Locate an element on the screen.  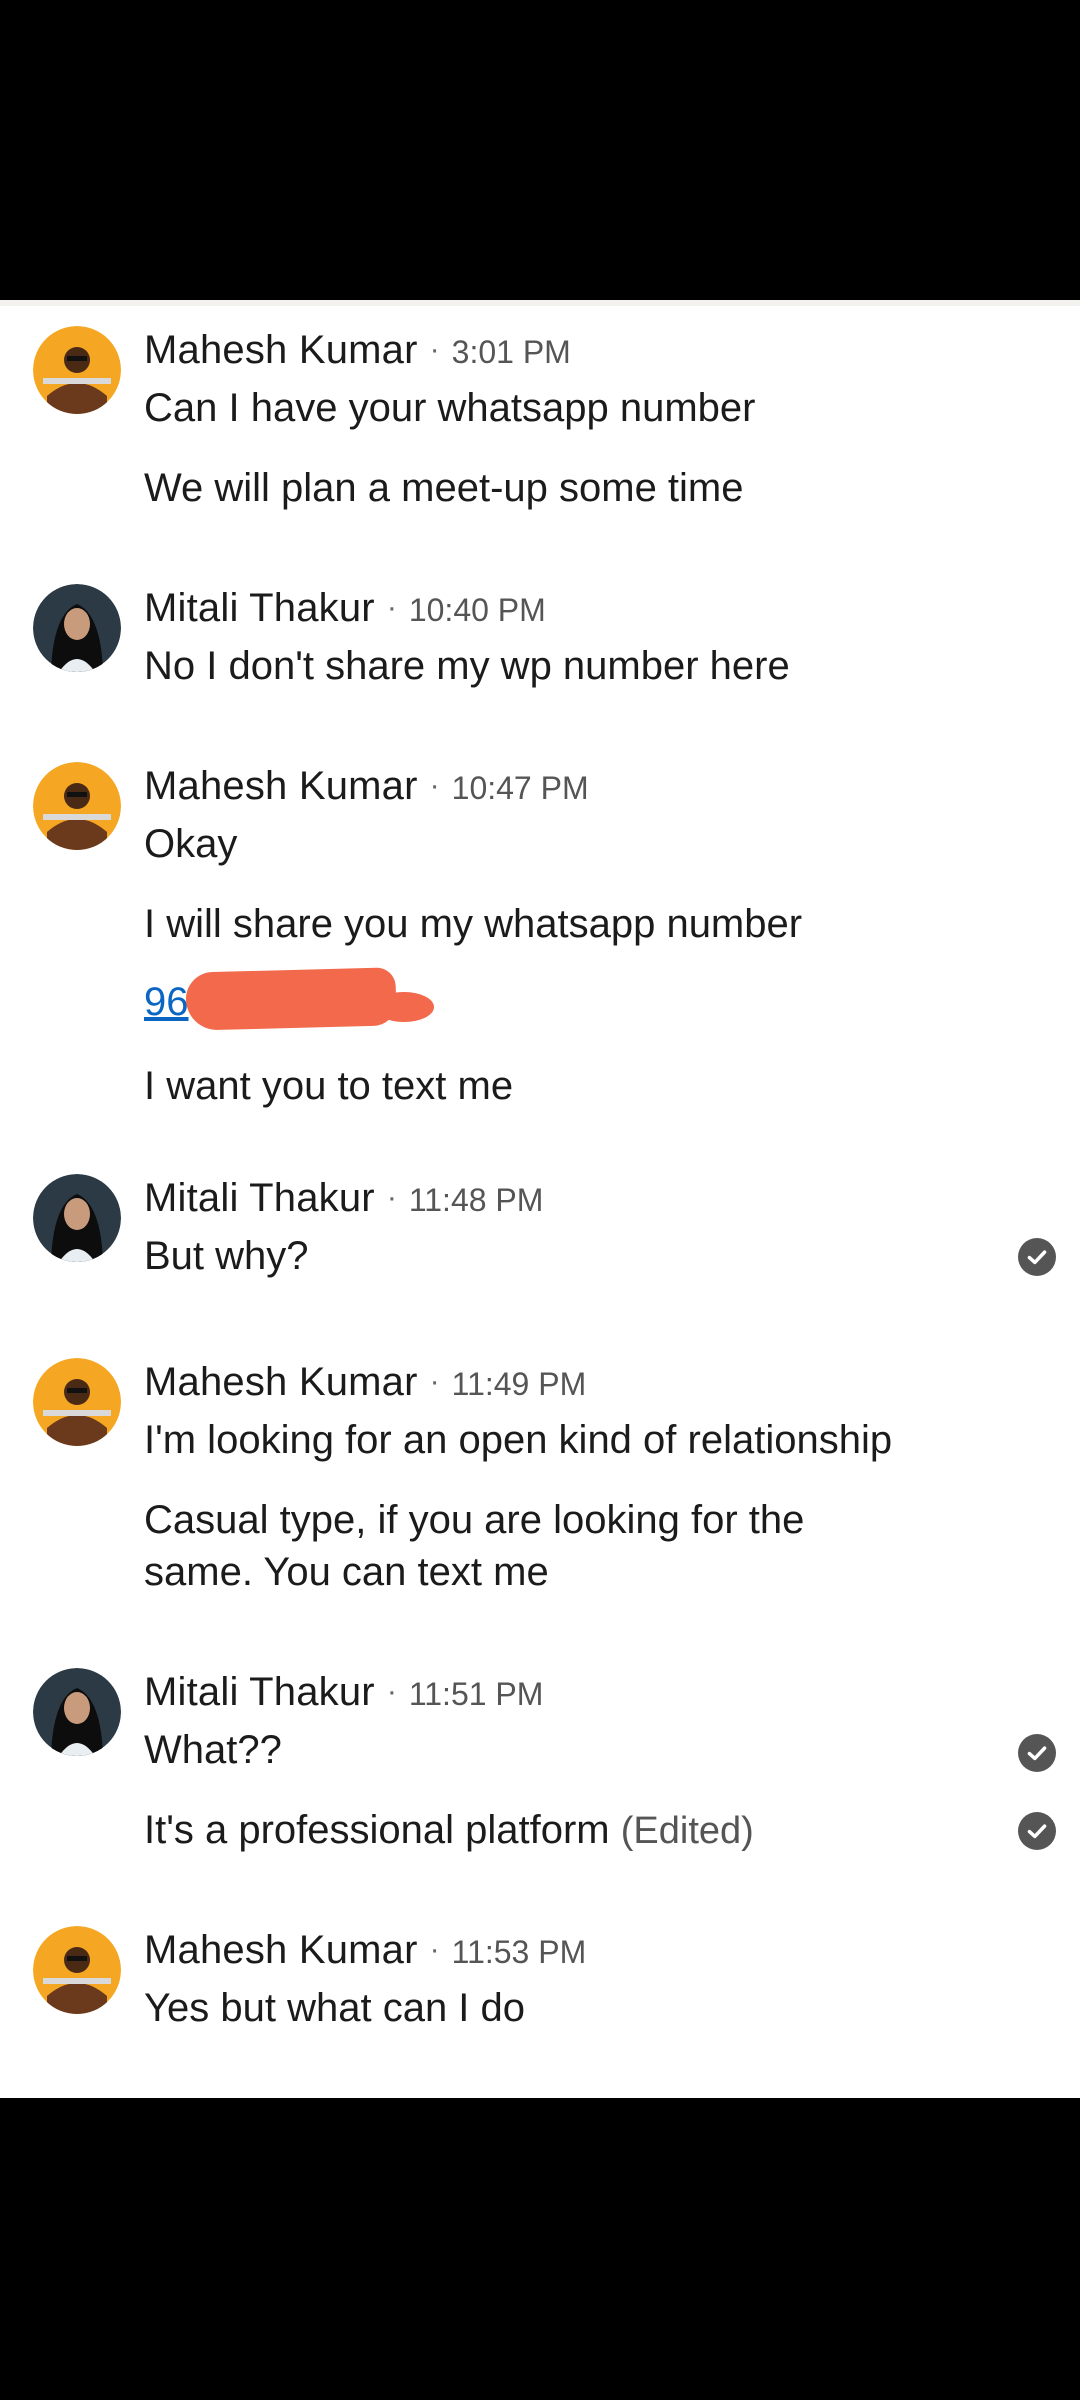
message-header: Mahesh Kumar · 10:47 PM is located at coordinates (366, 786).